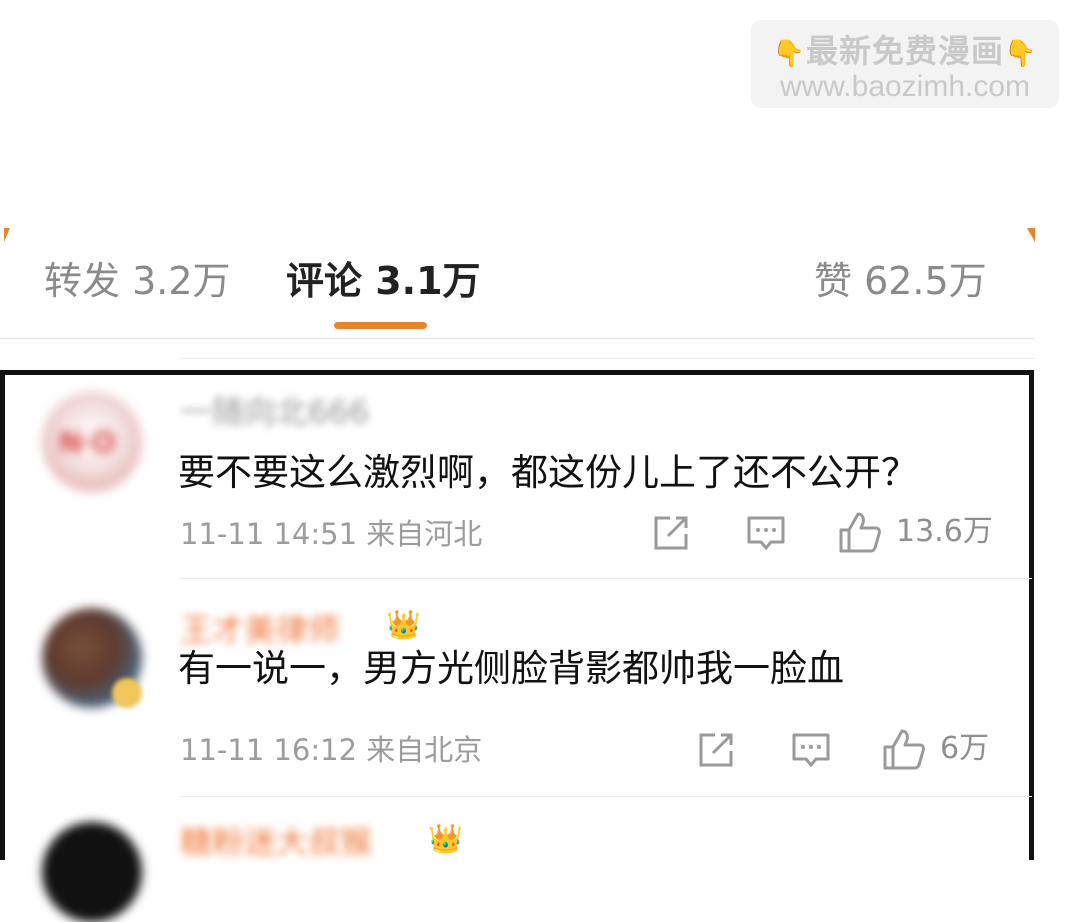 Image resolution: width=1080 pixels, height=922 pixels. I want to click on avatar: N·O, so click(92, 442).